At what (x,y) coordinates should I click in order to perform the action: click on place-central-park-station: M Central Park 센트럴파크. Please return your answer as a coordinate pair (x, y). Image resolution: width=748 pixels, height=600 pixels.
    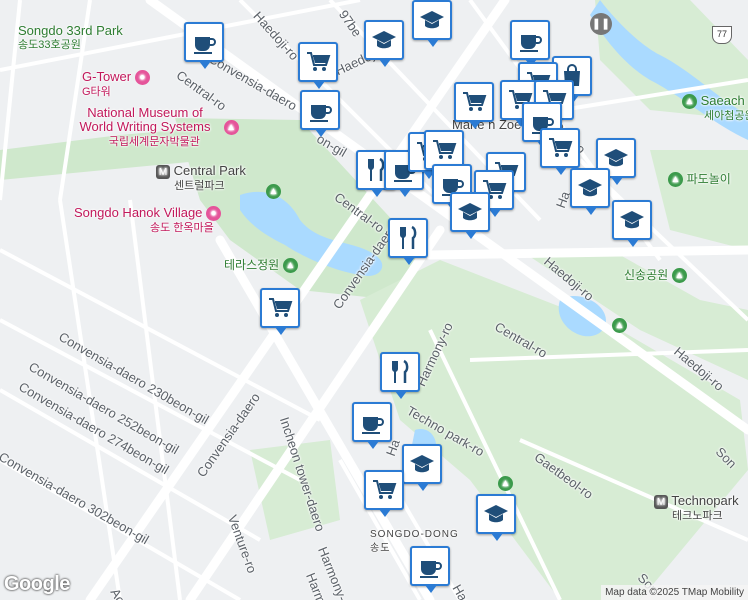
    Looking at the image, I should click on (201, 178).